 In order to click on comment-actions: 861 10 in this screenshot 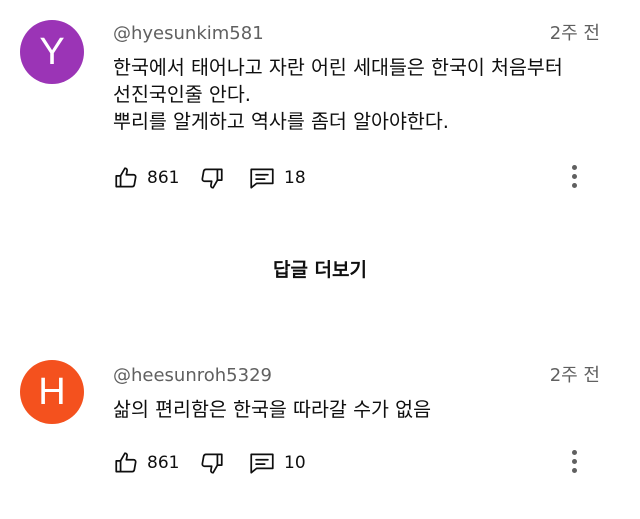, I will do `click(363, 463)`.